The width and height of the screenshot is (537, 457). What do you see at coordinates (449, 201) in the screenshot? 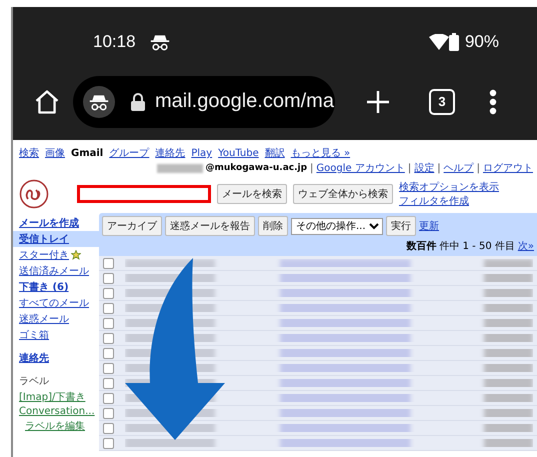
I see `search-option-link: フィルタを作成` at bounding box center [449, 201].